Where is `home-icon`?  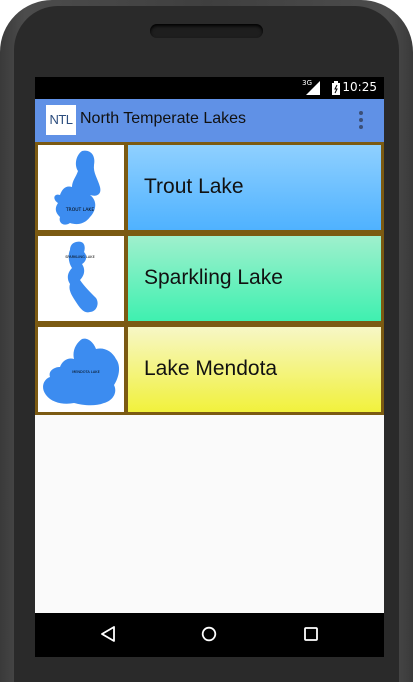
home-icon is located at coordinates (209, 634).